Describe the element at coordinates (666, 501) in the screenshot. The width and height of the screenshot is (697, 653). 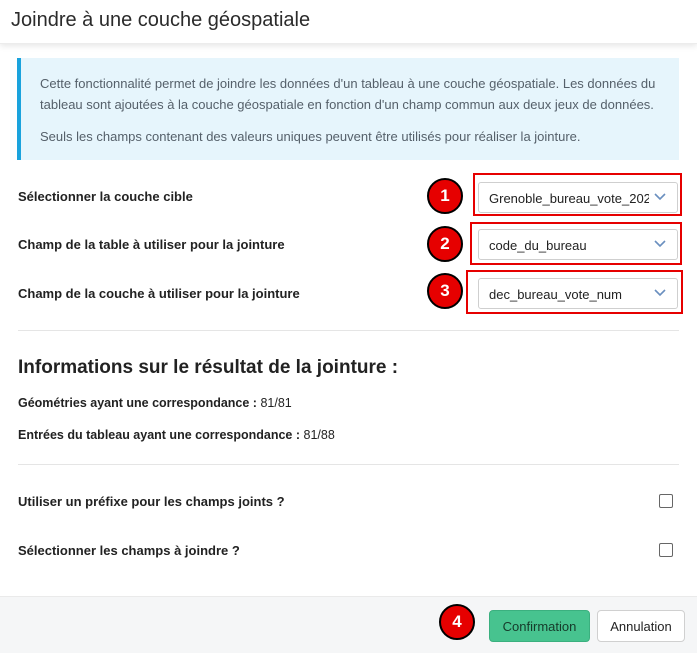
I see `prefix-checkbox` at that location.